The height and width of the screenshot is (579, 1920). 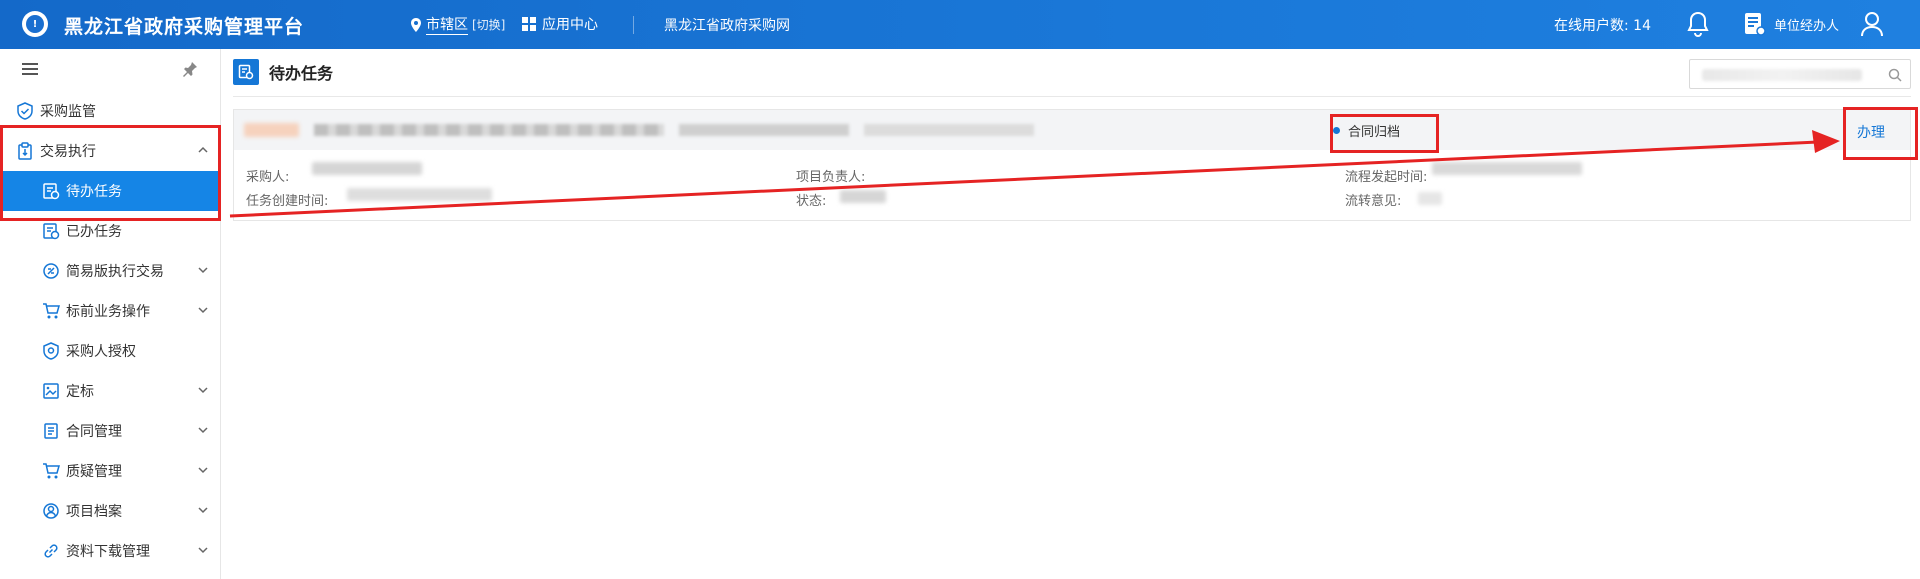 What do you see at coordinates (764, 130) in the screenshot?
I see `redacted-project-code` at bounding box center [764, 130].